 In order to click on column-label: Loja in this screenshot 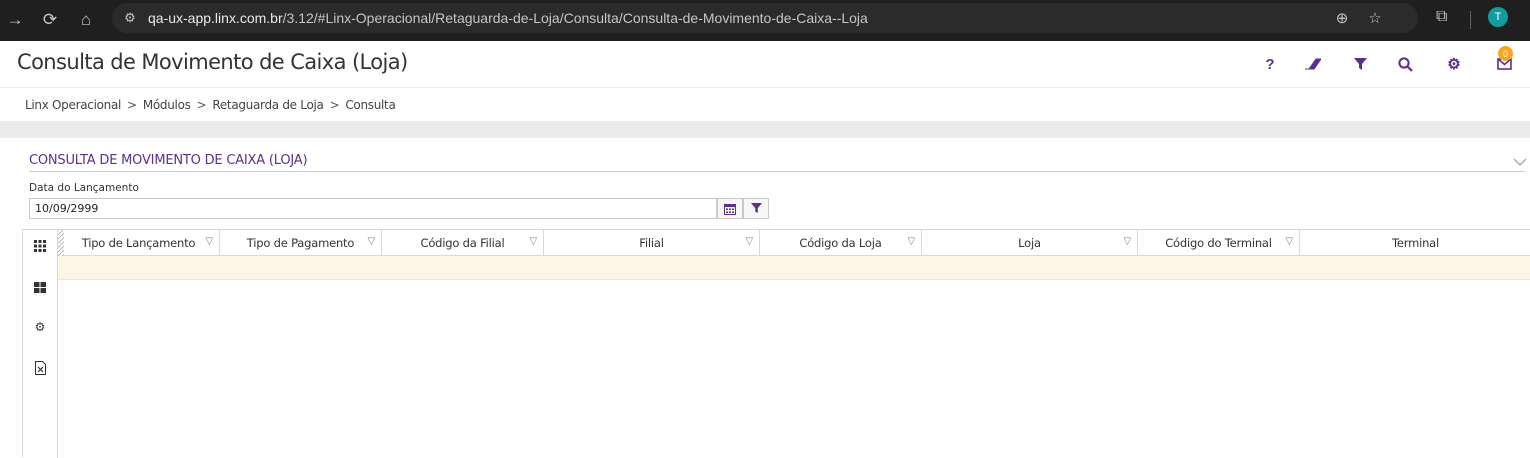, I will do `click(1029, 243)`.